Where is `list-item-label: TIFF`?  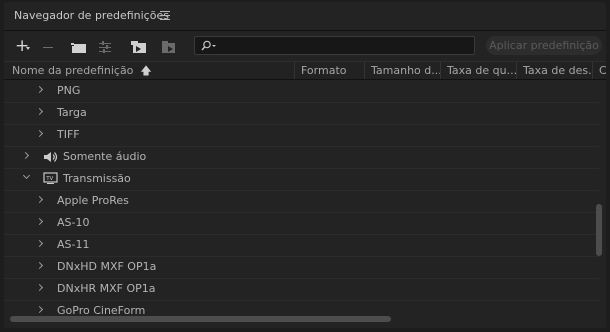 list-item-label: TIFF is located at coordinates (68, 134).